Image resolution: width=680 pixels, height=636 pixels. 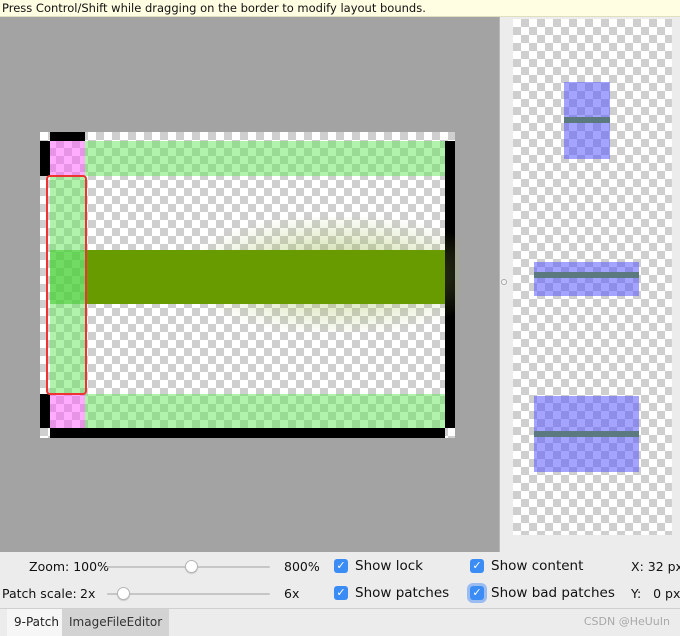 What do you see at coordinates (265, 411) in the screenshot?
I see `patch-bottom-horizontal` at bounding box center [265, 411].